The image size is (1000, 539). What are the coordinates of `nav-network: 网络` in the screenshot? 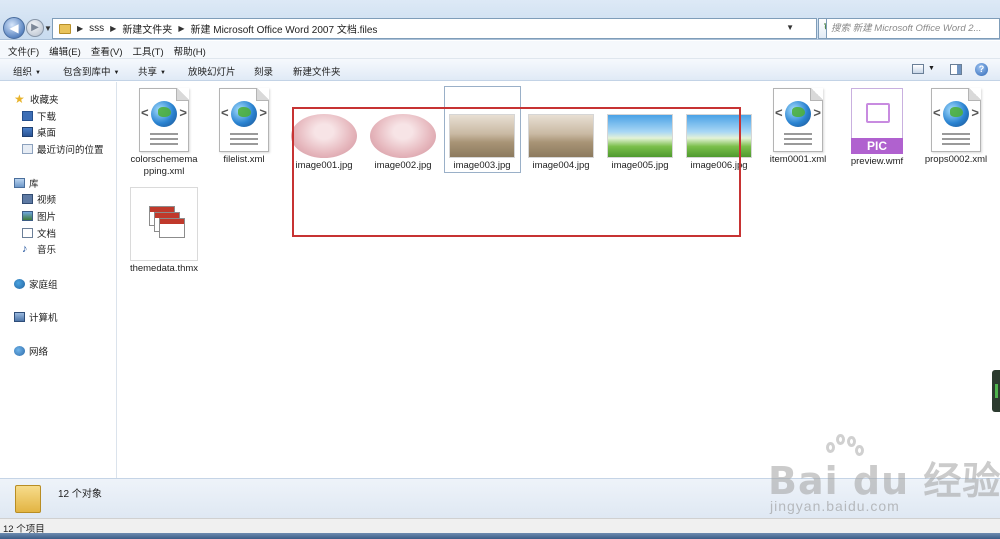 It's located at (31, 351).